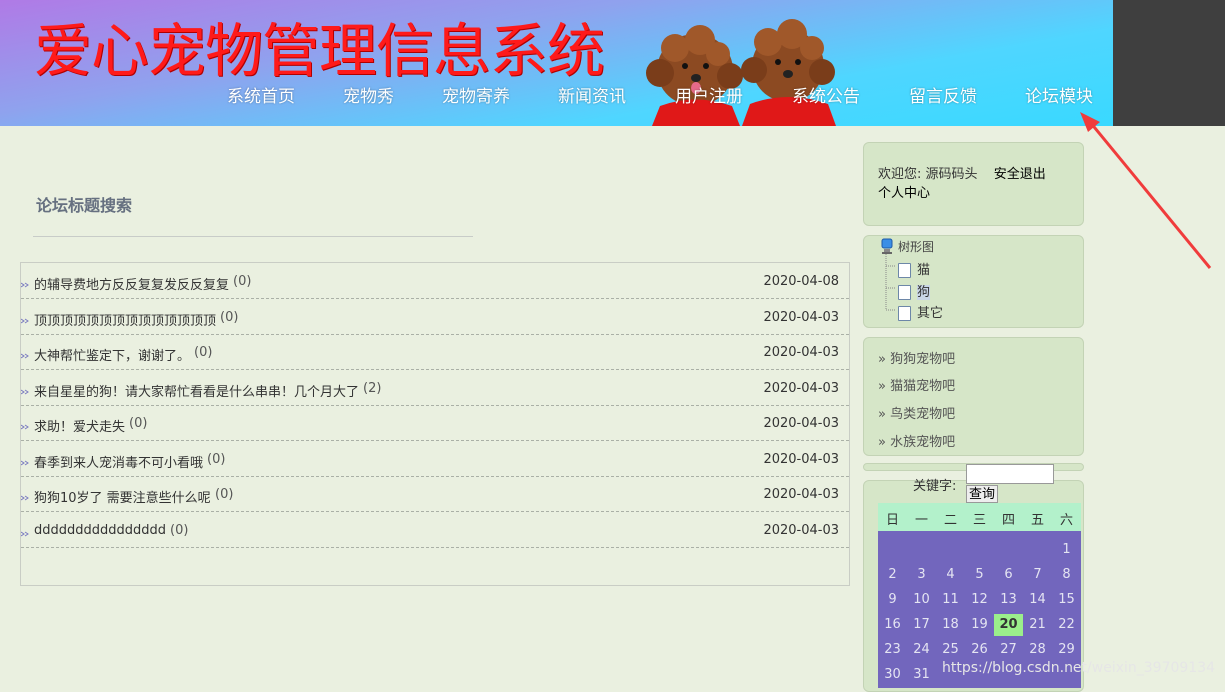  Describe the element at coordinates (914, 290) in the screenshot. I see `tree-item-dog: 狗` at that location.